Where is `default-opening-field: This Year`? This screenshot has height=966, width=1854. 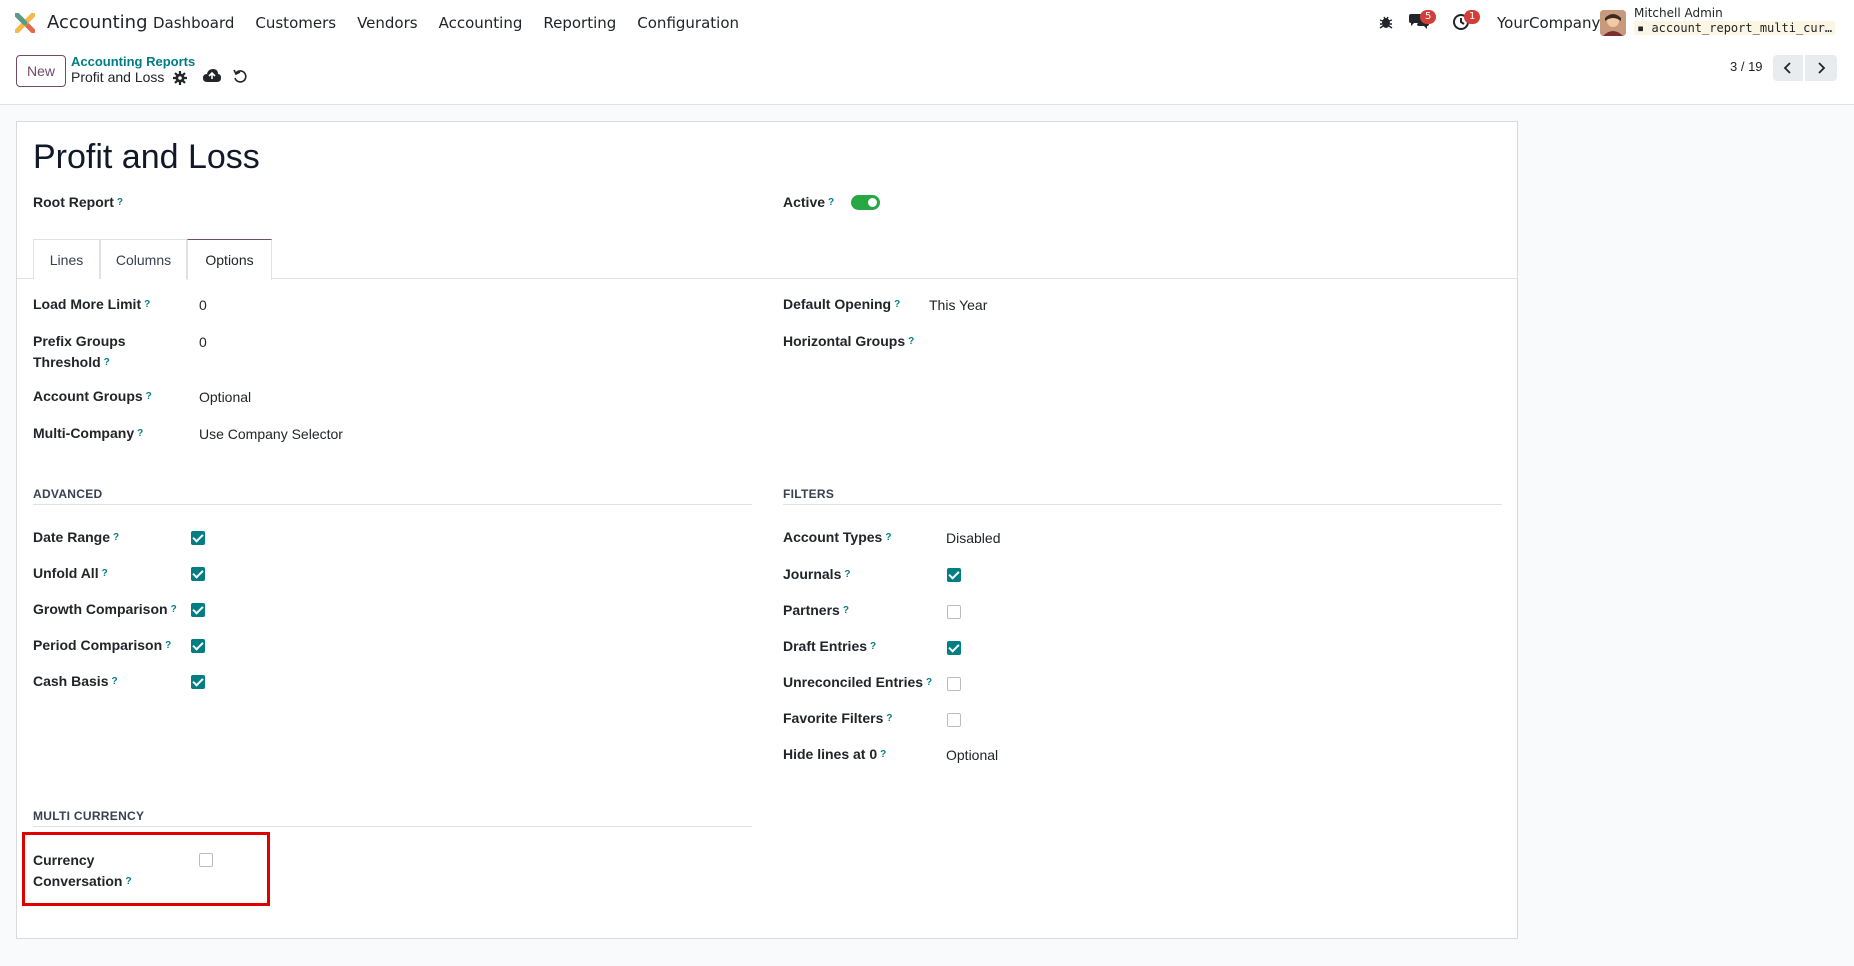
default-opening-field: This Year is located at coordinates (958, 305).